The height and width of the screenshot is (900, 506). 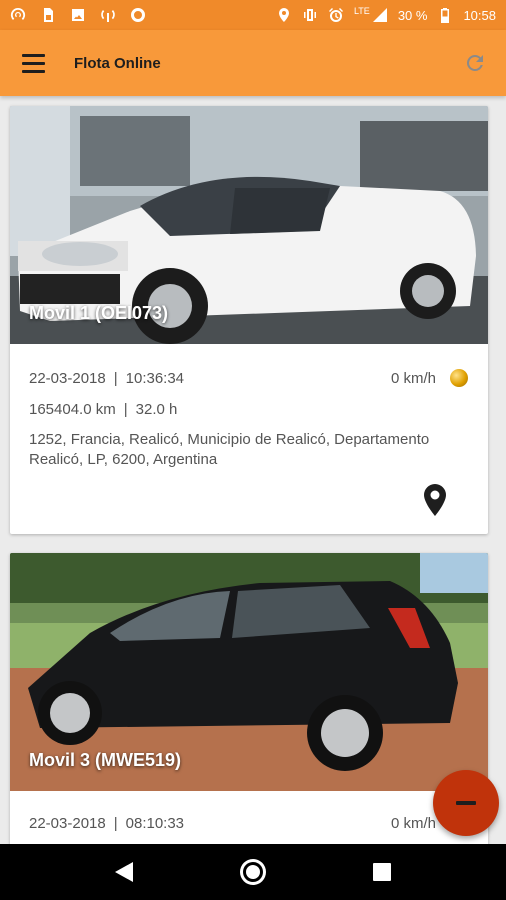 What do you see at coordinates (382, 872) in the screenshot?
I see `recents-icon` at bounding box center [382, 872].